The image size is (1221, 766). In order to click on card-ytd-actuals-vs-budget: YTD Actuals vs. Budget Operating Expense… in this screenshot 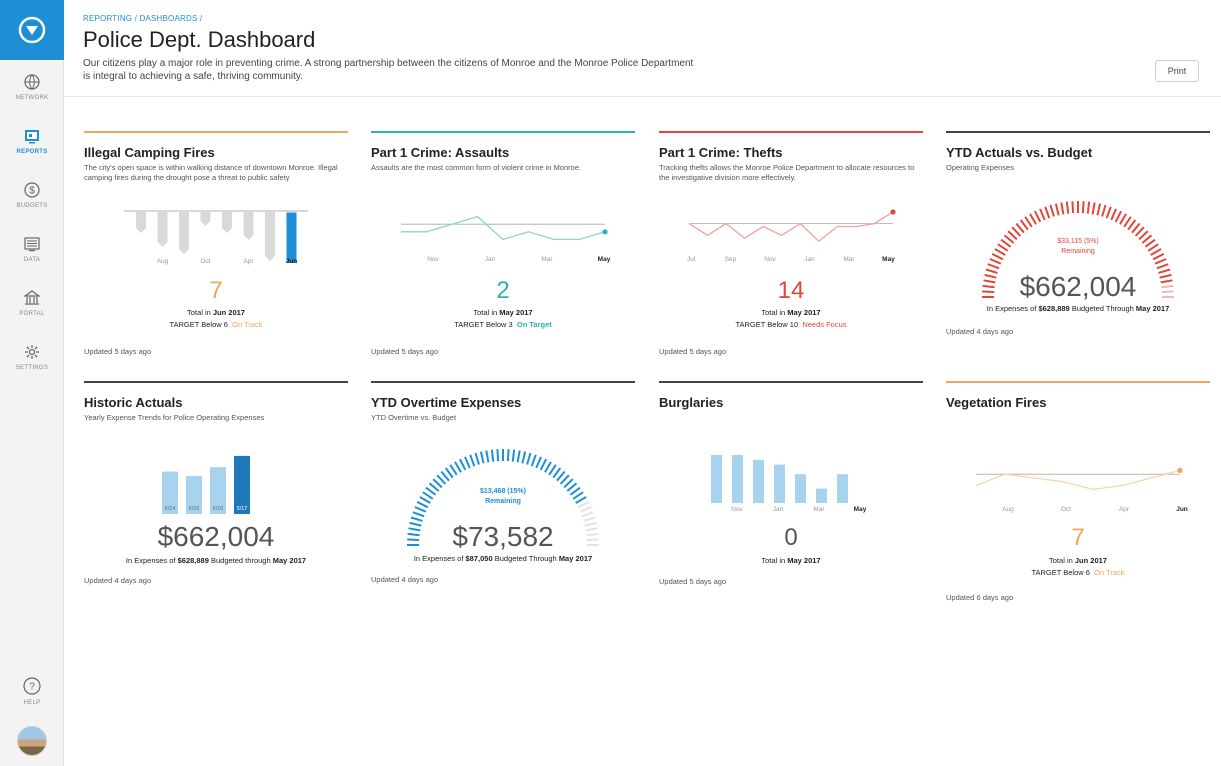, I will do `click(1078, 246)`.